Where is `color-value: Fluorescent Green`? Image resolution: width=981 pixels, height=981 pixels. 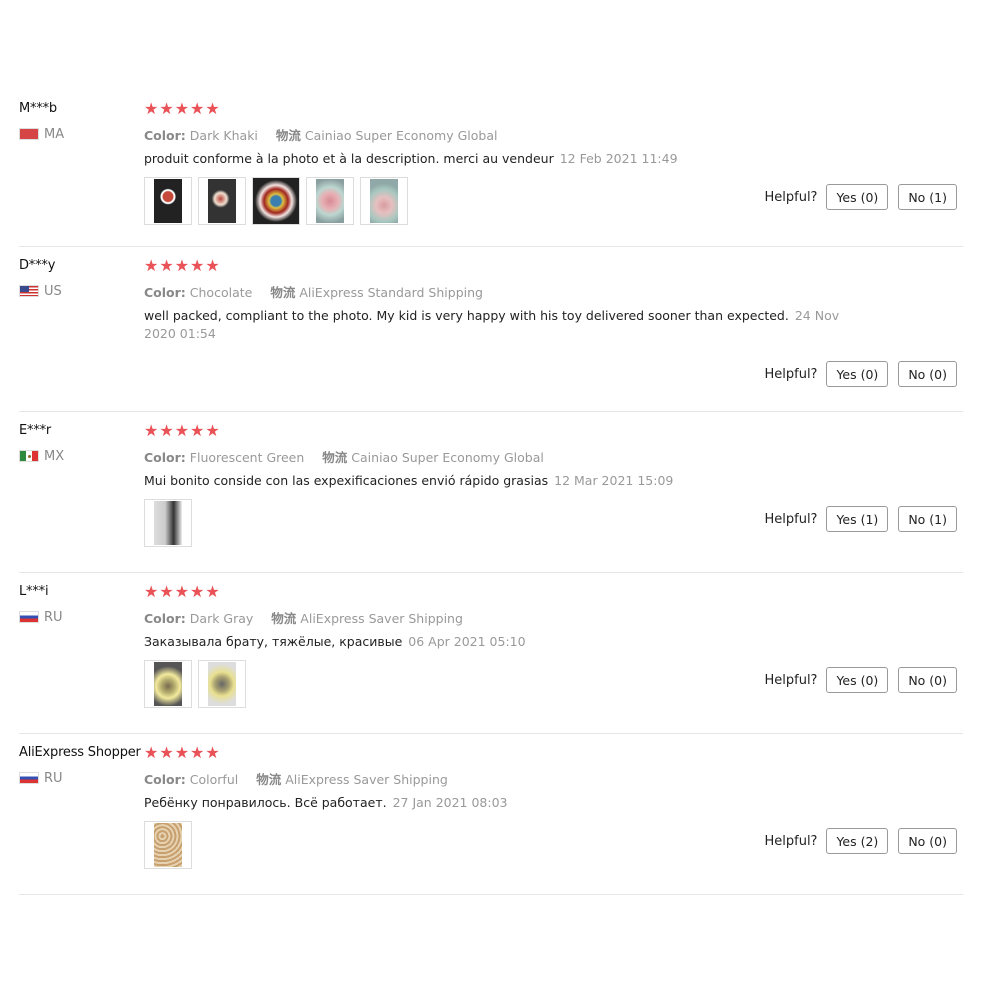
color-value: Fluorescent Green is located at coordinates (247, 457).